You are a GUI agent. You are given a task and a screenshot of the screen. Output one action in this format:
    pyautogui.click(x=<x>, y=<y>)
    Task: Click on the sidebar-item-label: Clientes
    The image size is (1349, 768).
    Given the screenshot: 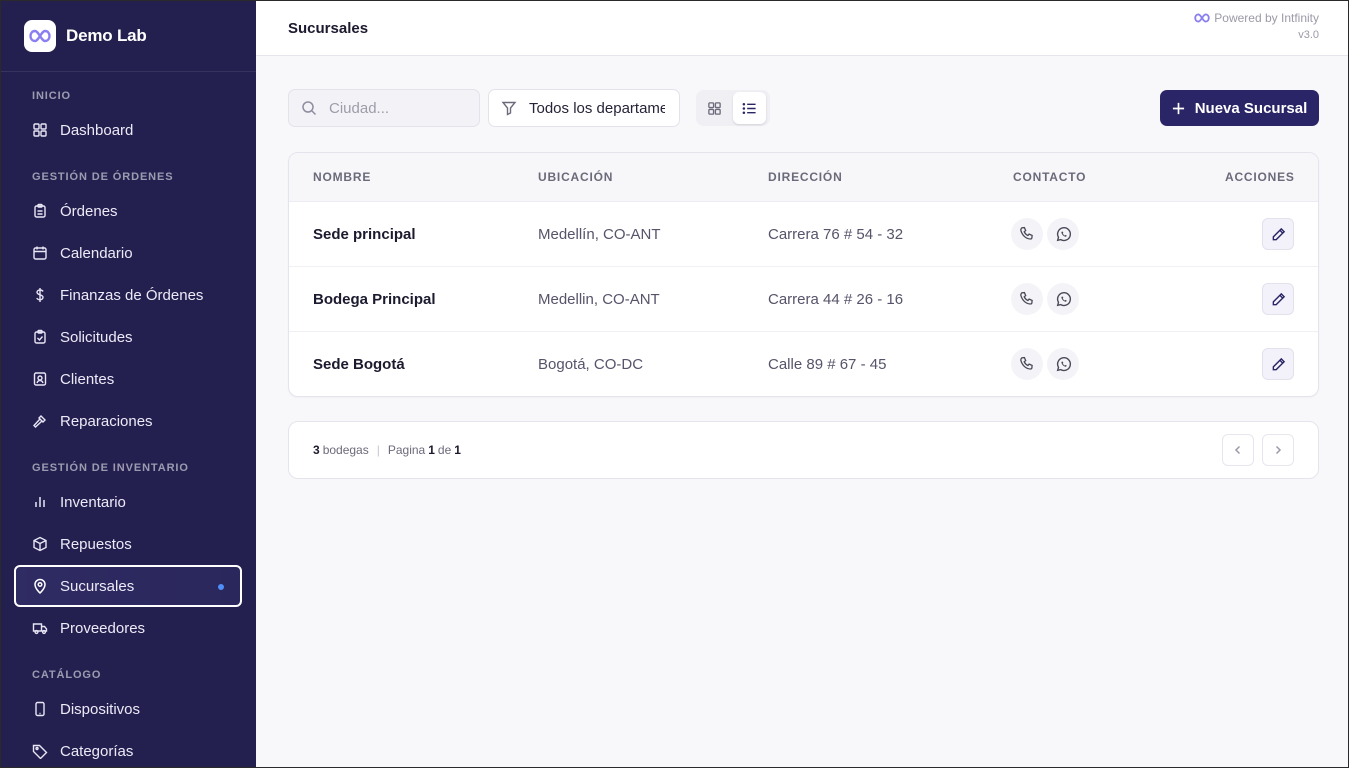 What is the action you would take?
    pyautogui.click(x=87, y=379)
    